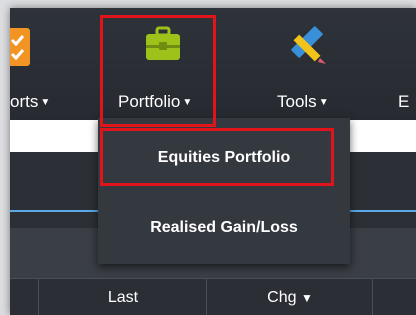 Image resolution: width=416 pixels, height=315 pixels. I want to click on tools-icon, so click(307, 46).